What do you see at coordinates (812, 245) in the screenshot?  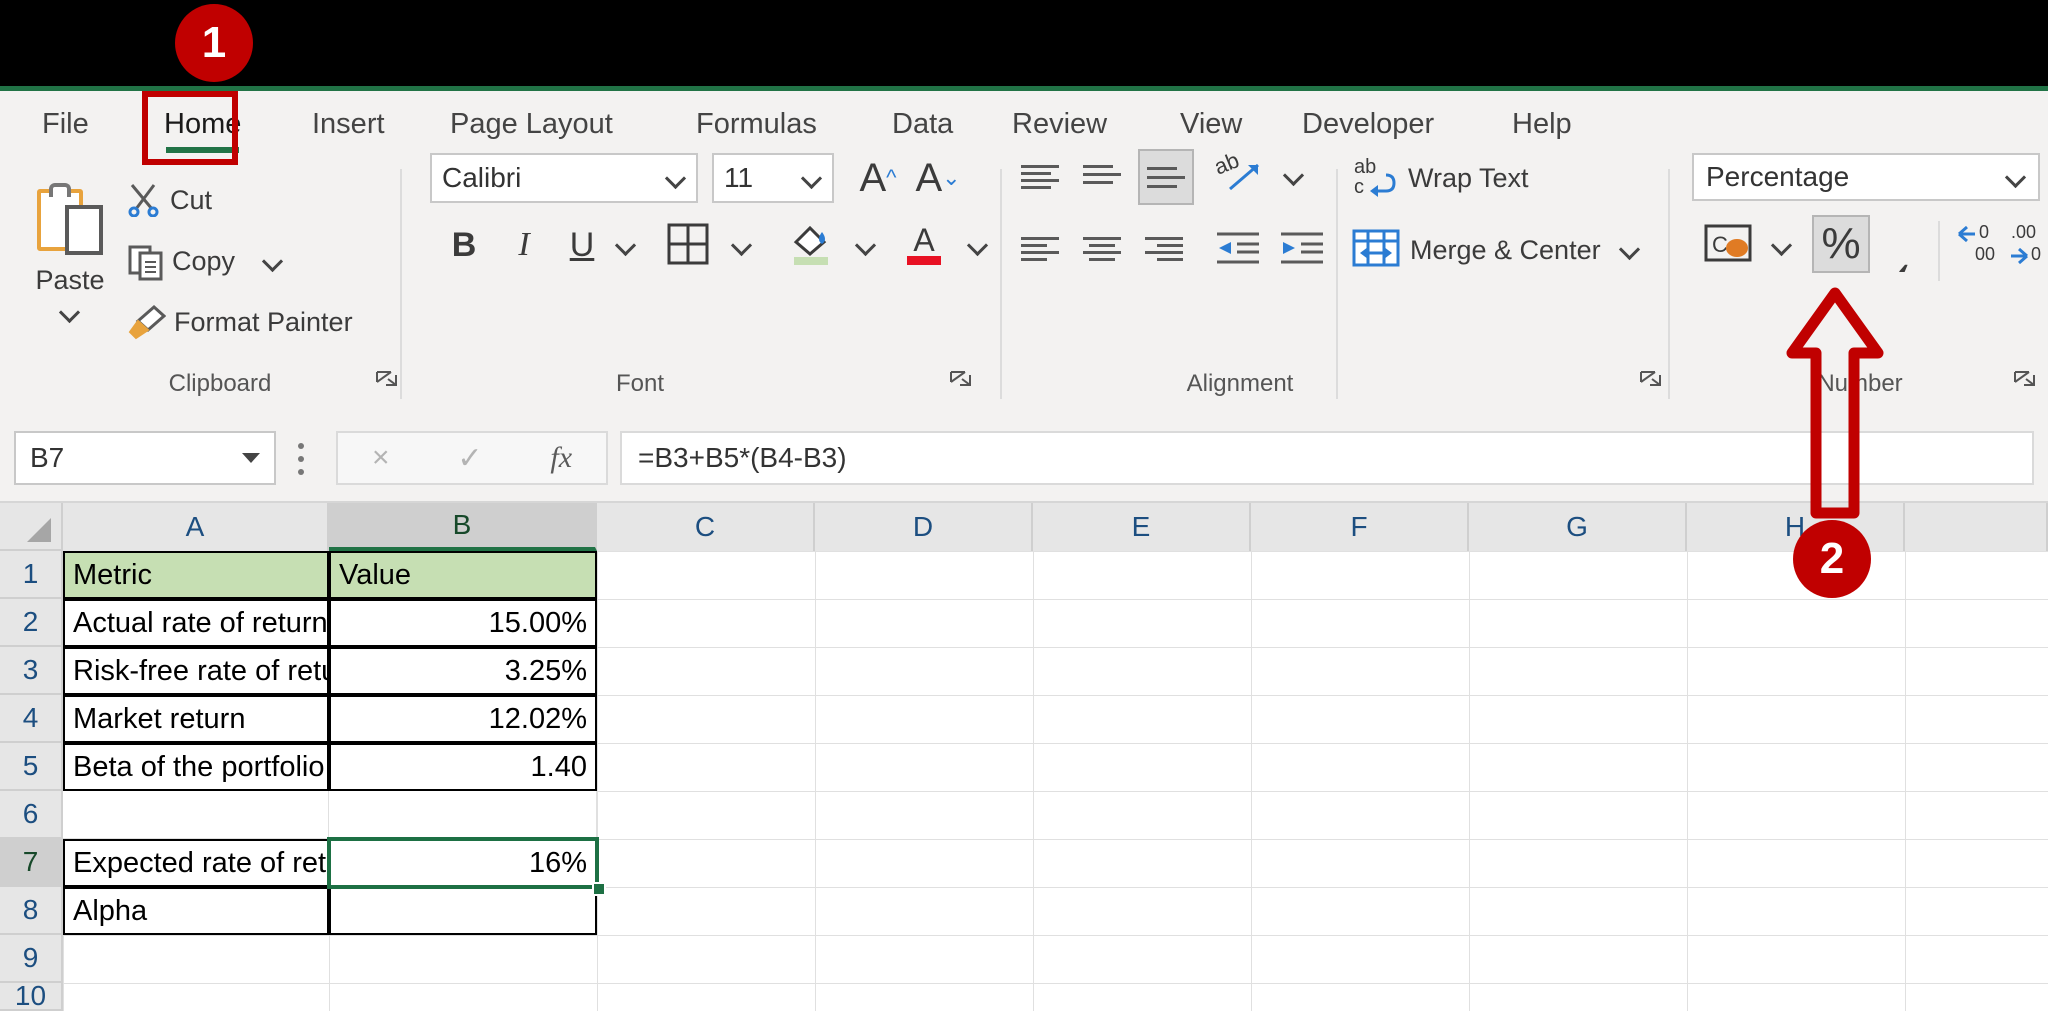 I see `fill-color-button` at bounding box center [812, 245].